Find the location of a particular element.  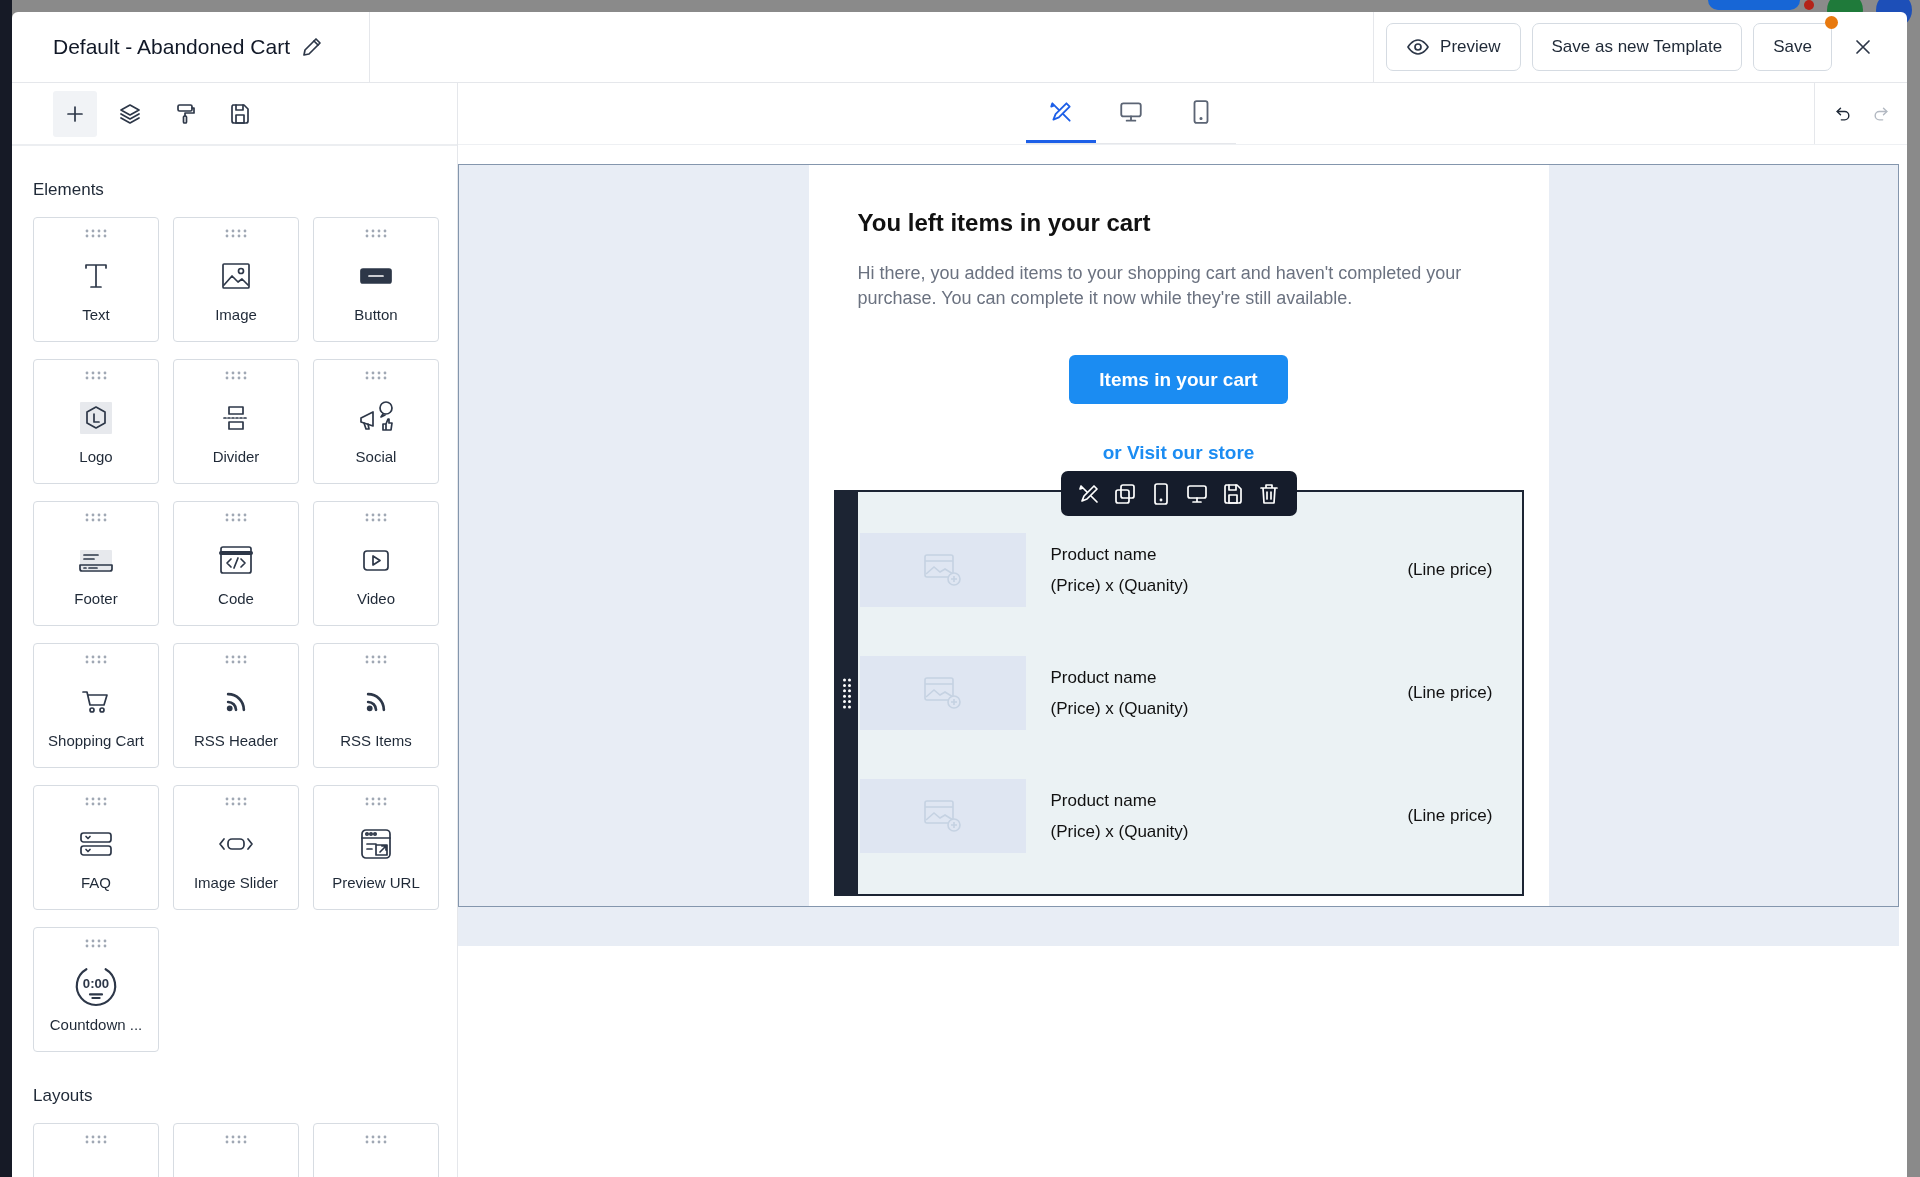

layers-icon is located at coordinates (130, 113).